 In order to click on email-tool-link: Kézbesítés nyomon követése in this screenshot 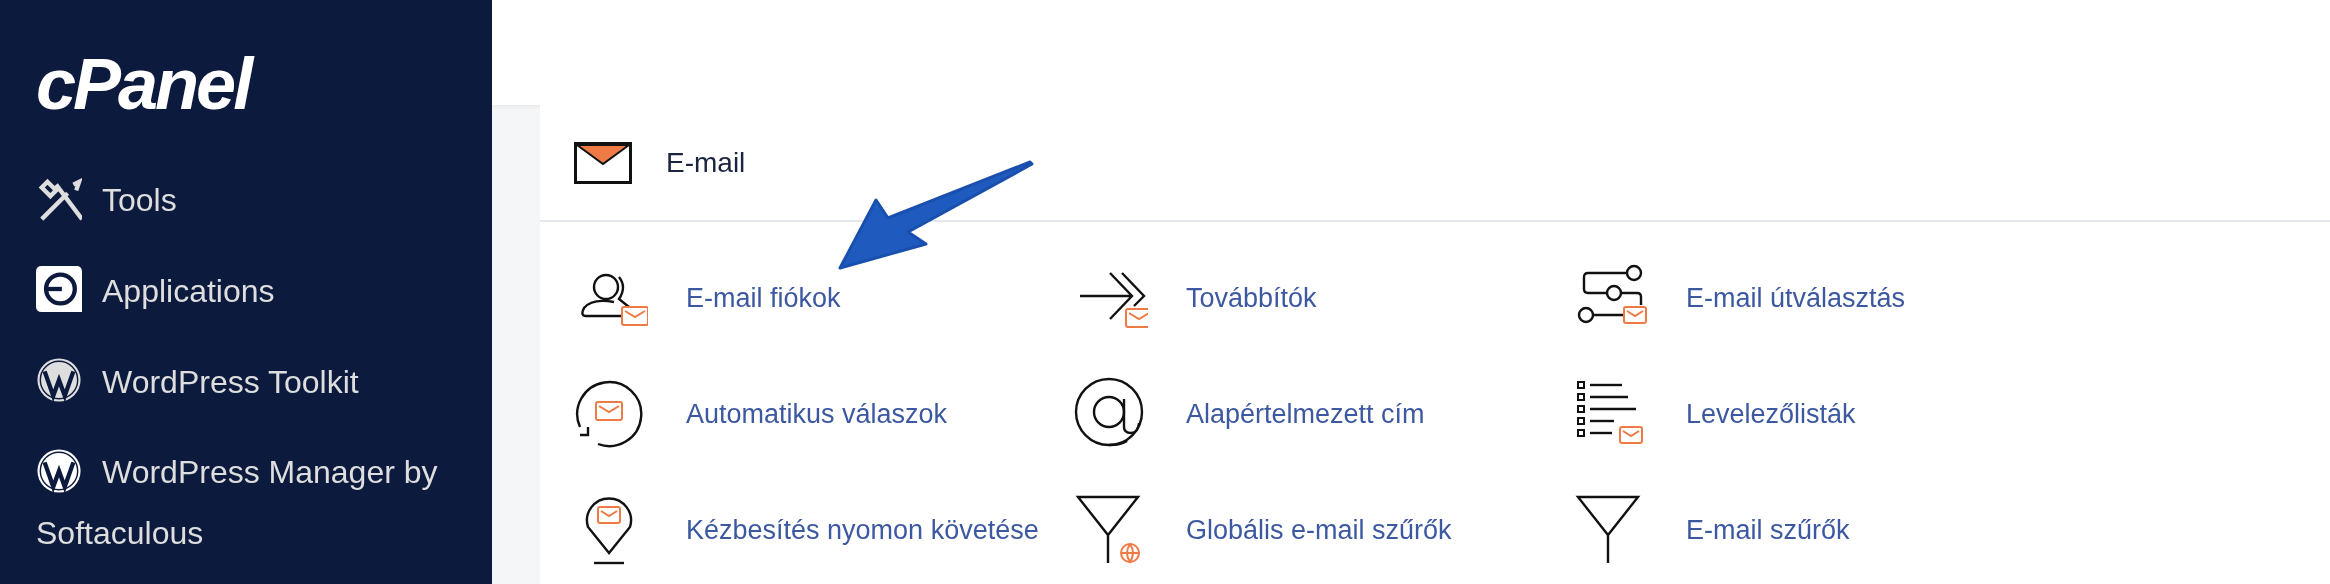, I will do `click(806, 528)`.